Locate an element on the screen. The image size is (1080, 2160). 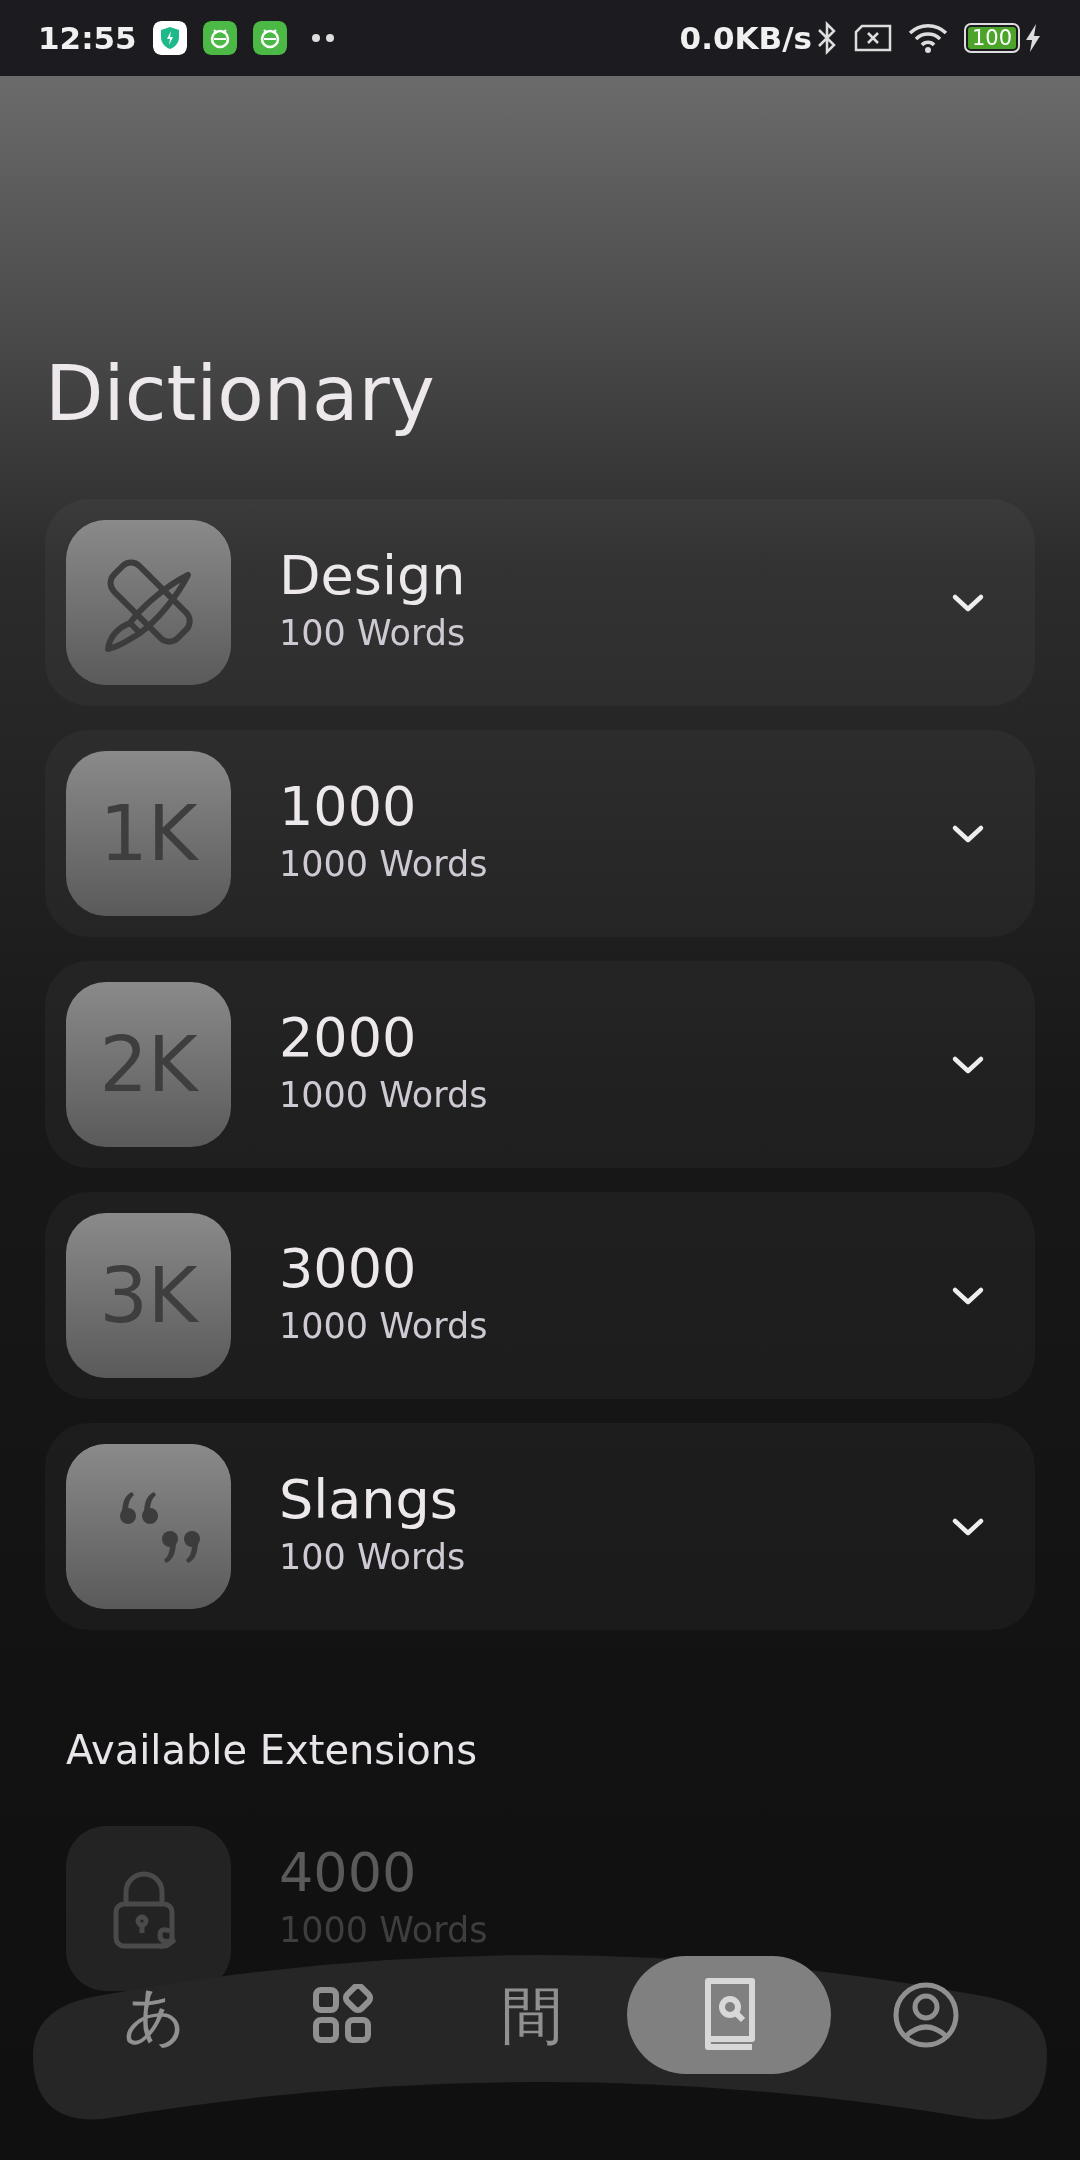
clock: 12:55 is located at coordinates (87, 38).